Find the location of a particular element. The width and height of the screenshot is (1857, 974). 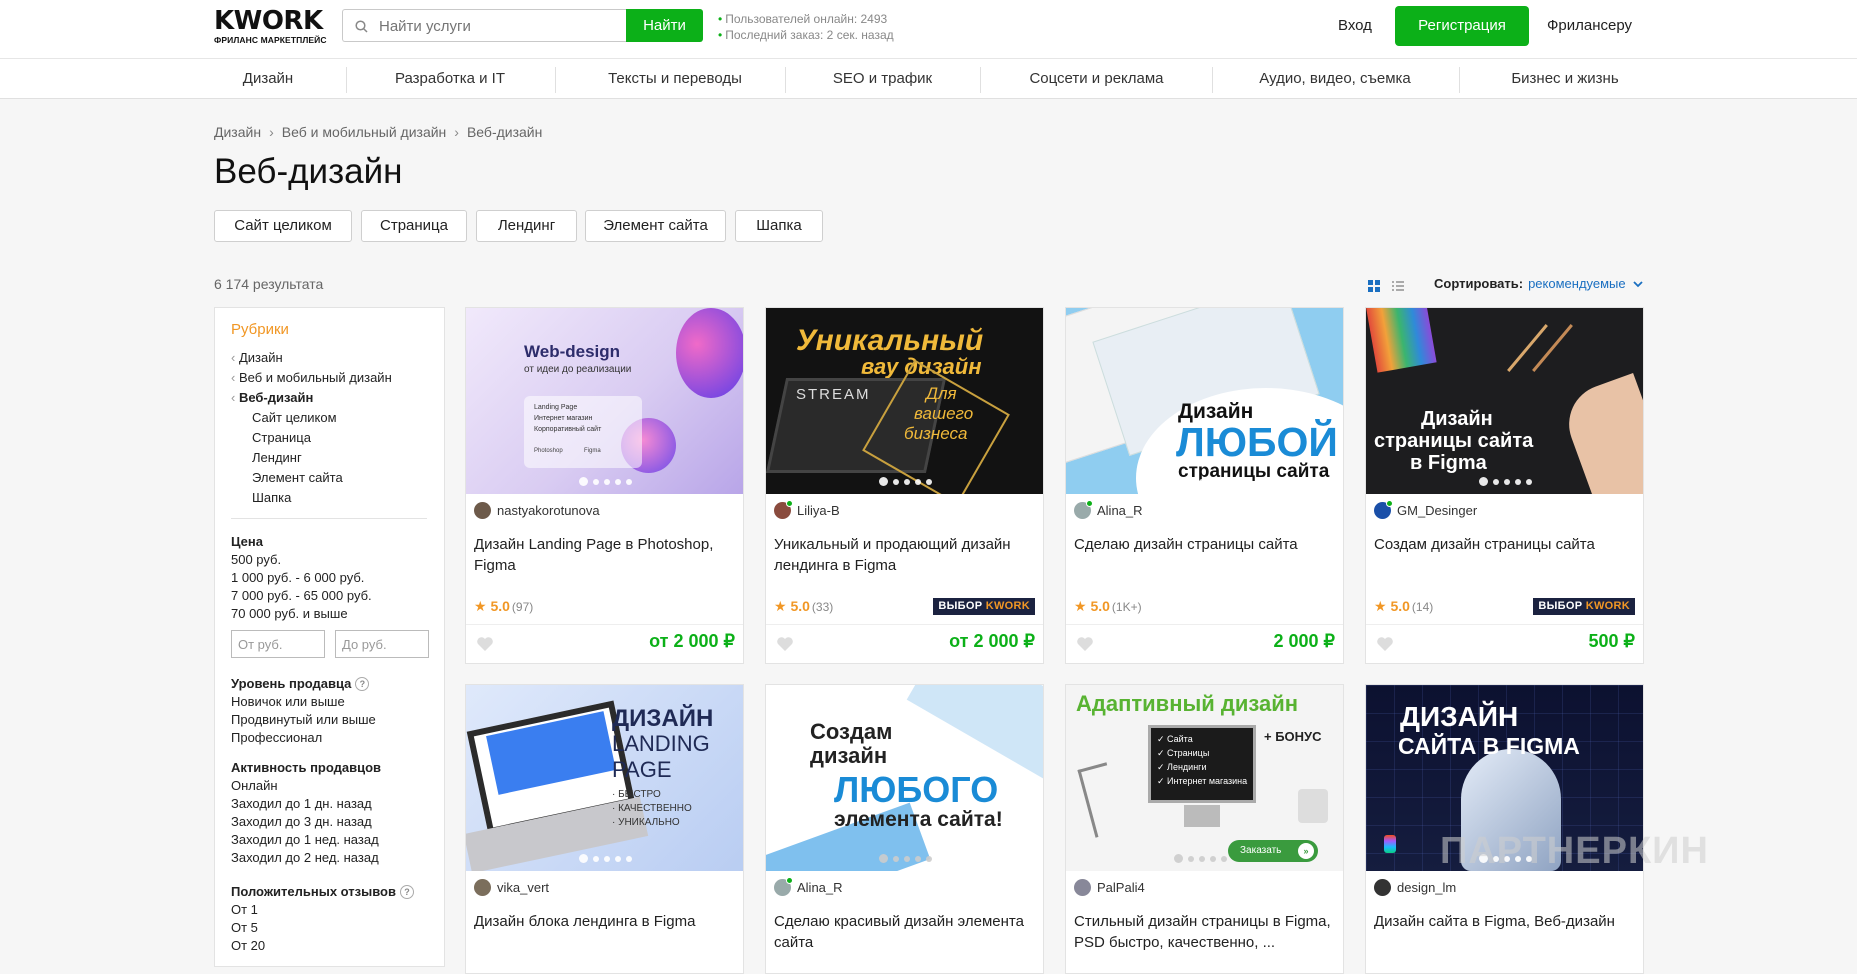

price-option: 500 руб. is located at coordinates (256, 559).